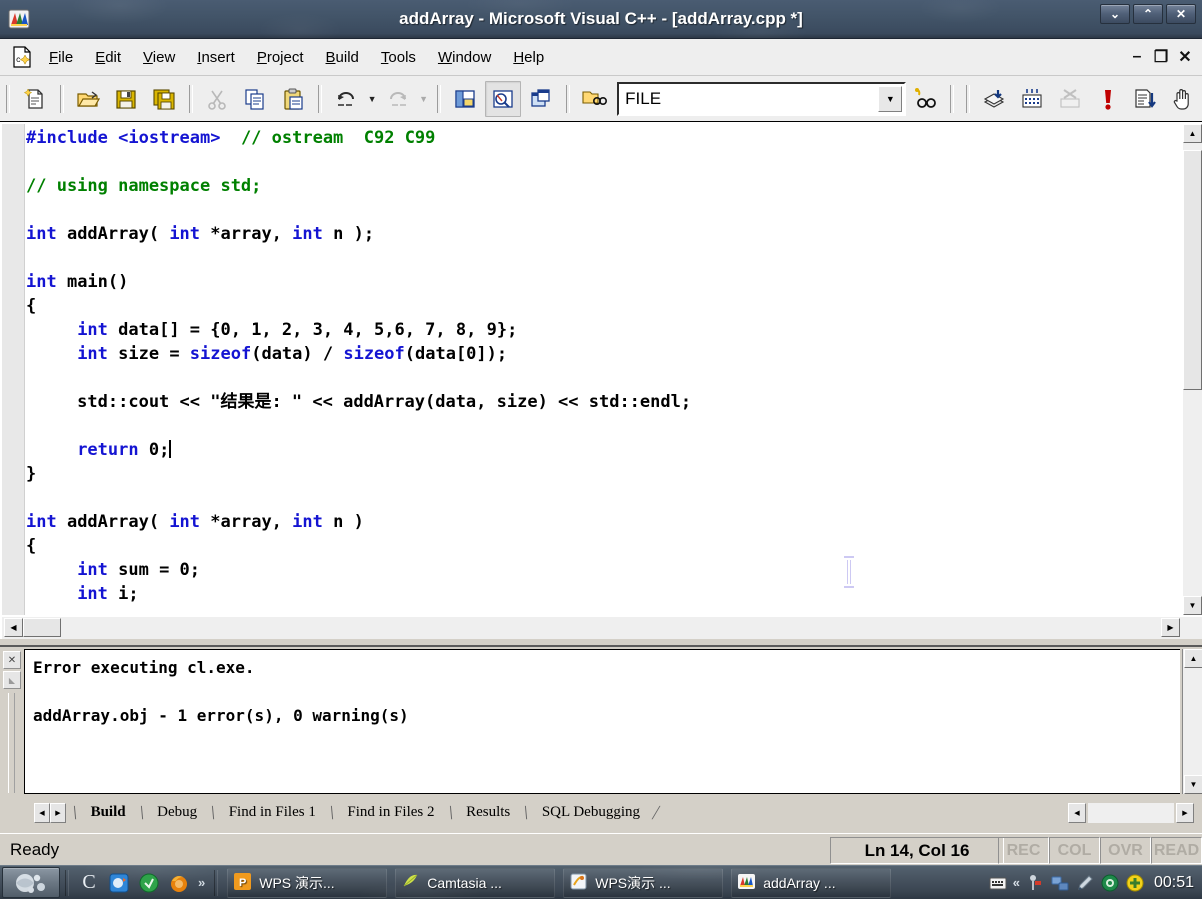 Image resolution: width=1202 pixels, height=899 pixels. I want to click on green-circle-icon, so click(149, 883).